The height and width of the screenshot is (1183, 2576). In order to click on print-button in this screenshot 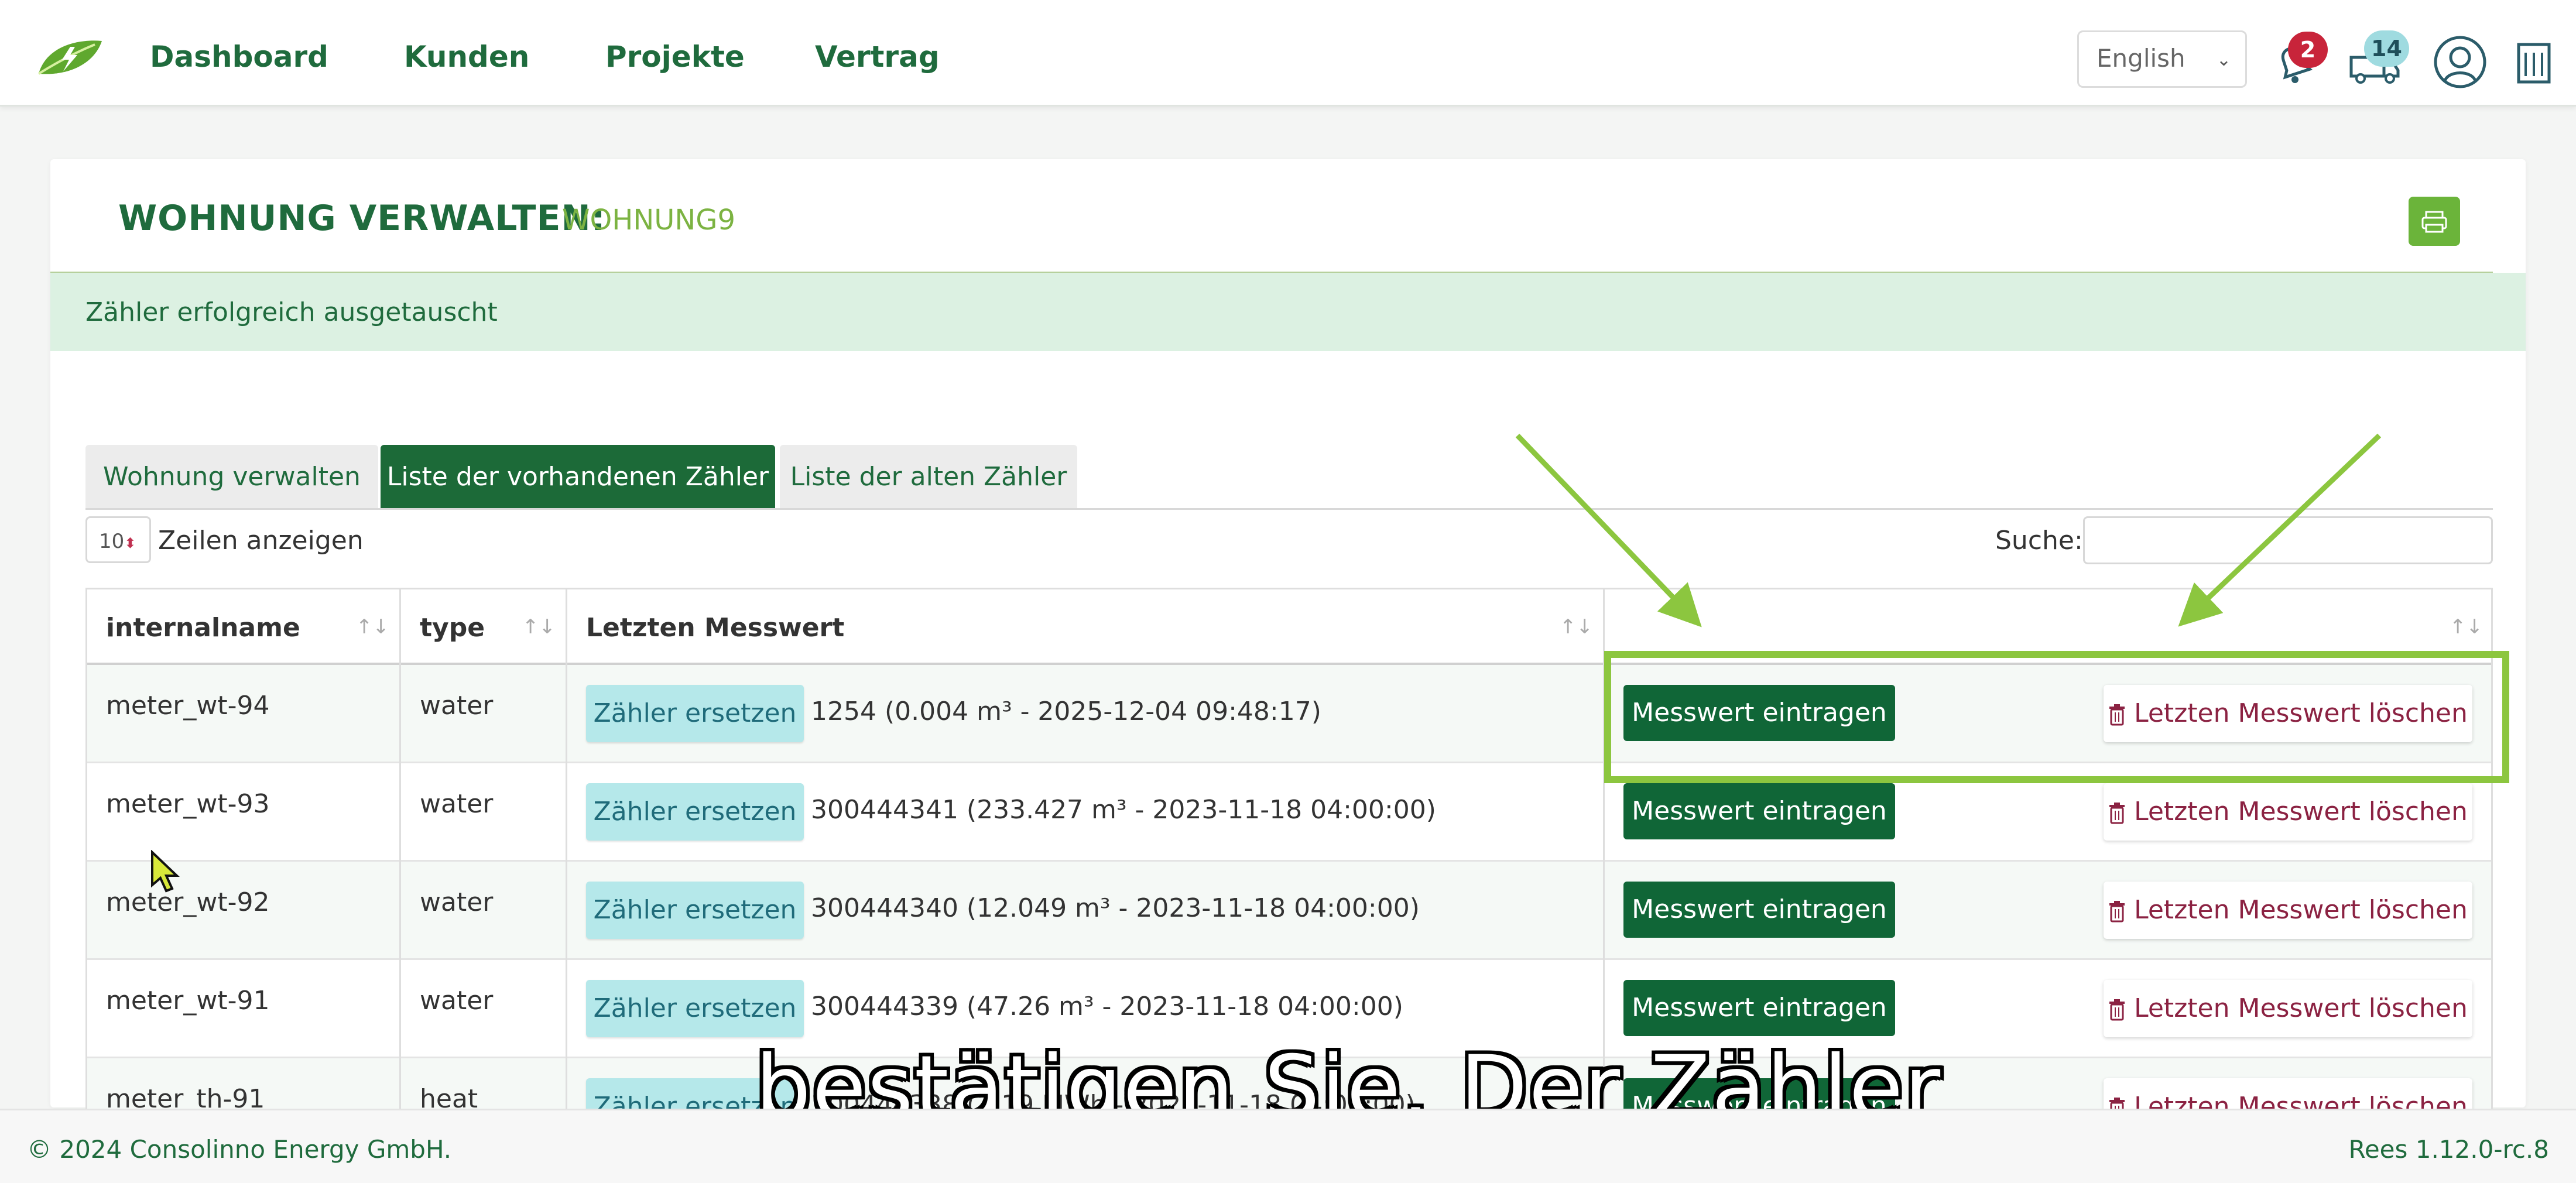, I will do `click(2434, 222)`.